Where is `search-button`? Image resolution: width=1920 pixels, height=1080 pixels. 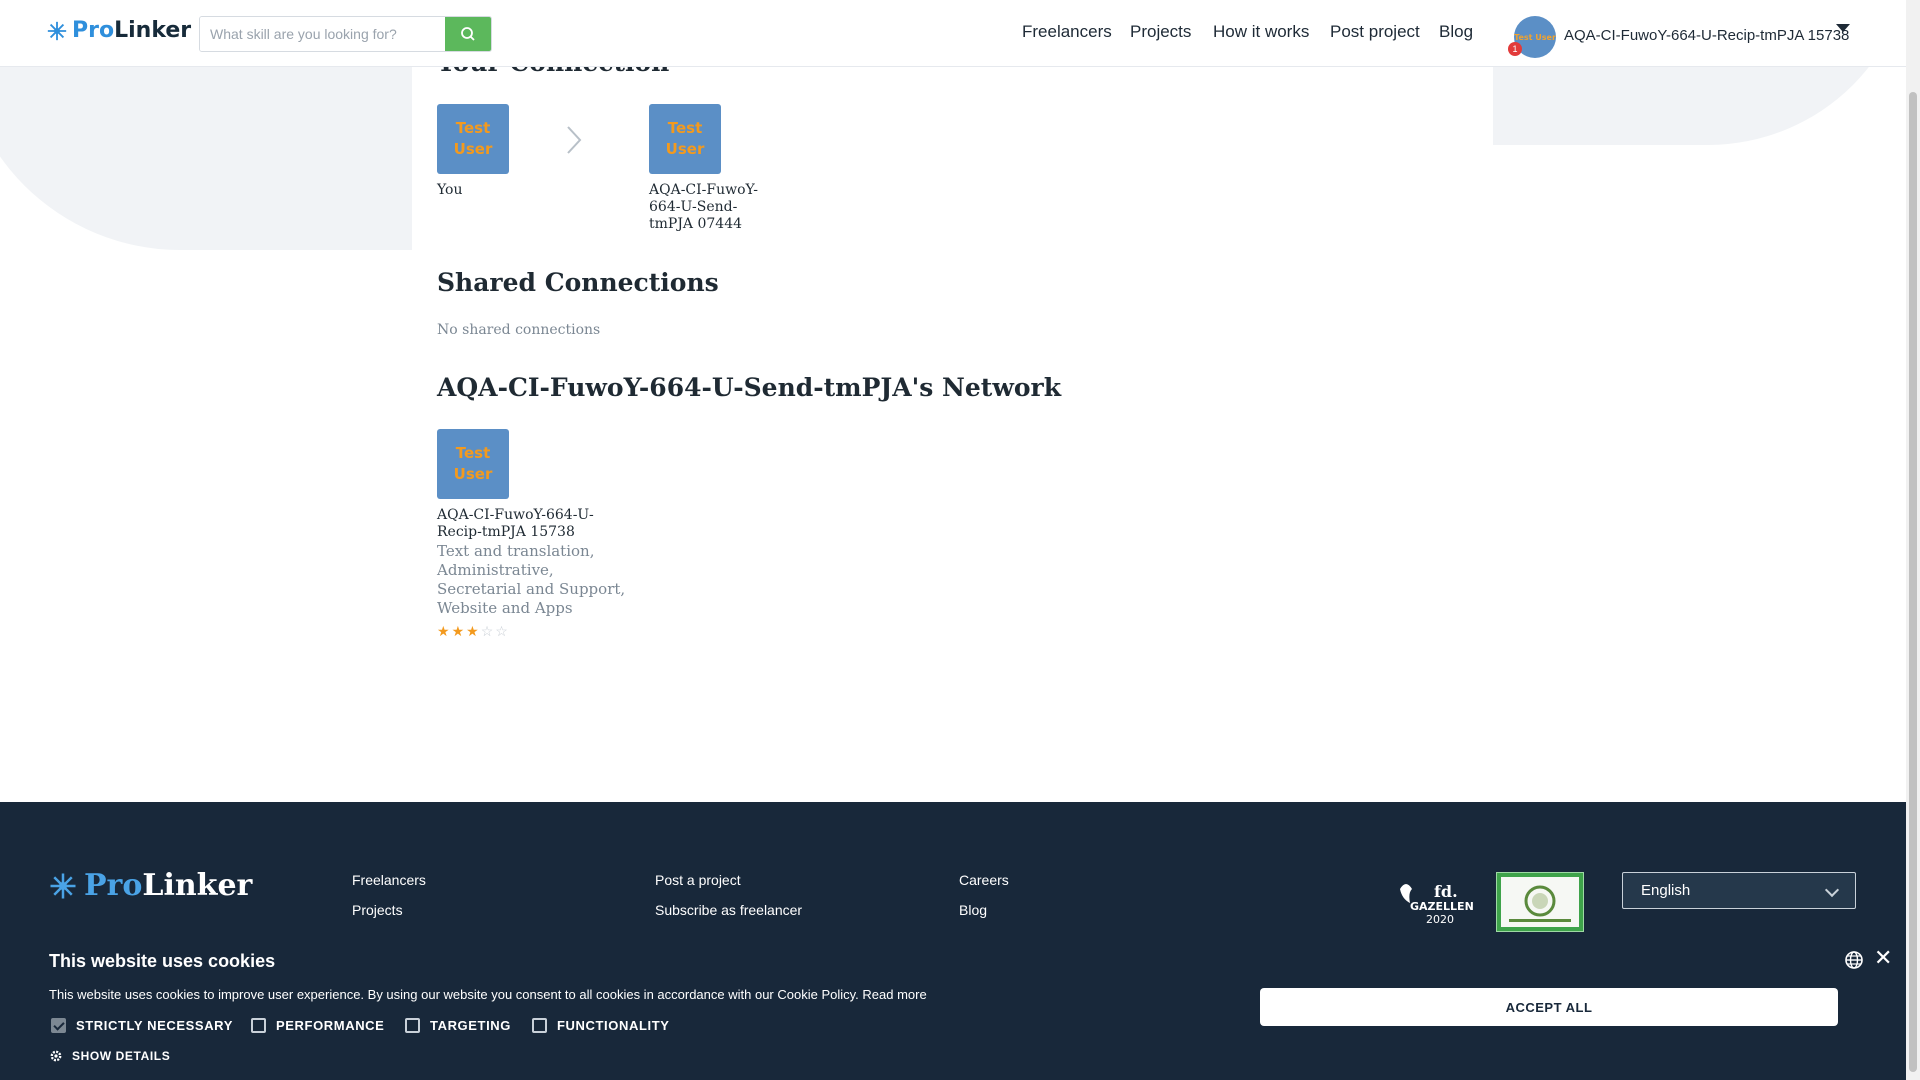 search-button is located at coordinates (468, 34).